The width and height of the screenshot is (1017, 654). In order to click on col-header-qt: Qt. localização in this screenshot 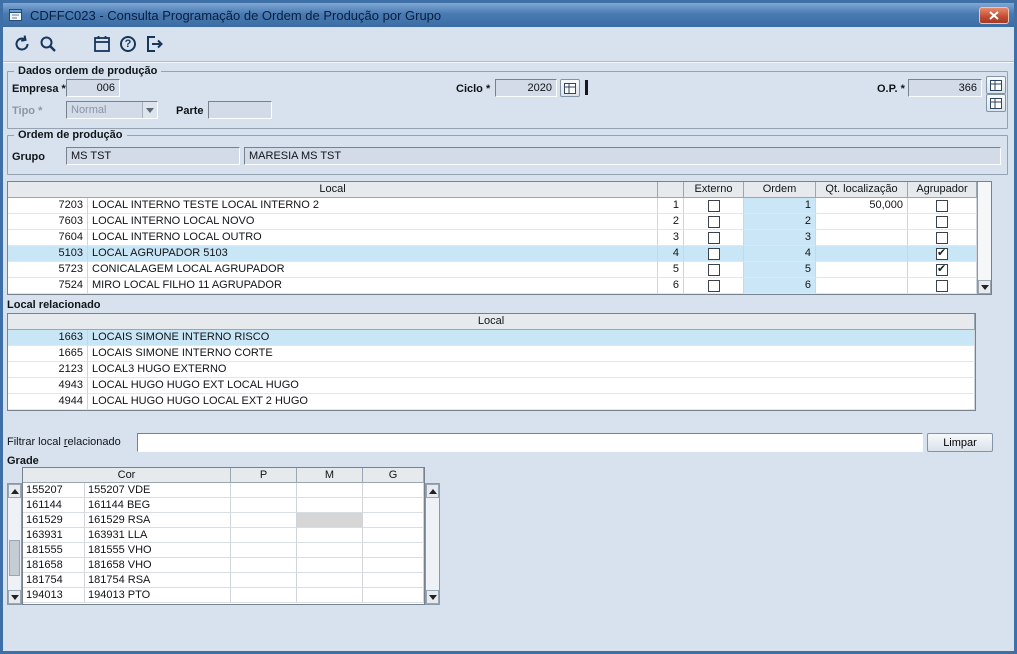, I will do `click(862, 190)`.